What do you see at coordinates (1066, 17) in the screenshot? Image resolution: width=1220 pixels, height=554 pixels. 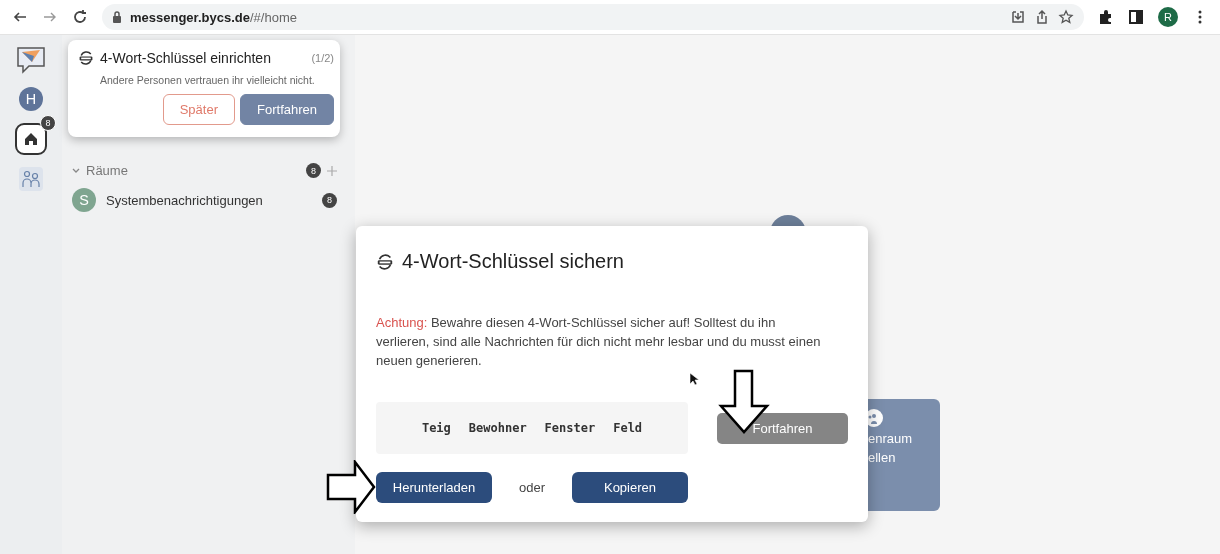 I see `star-icon` at bounding box center [1066, 17].